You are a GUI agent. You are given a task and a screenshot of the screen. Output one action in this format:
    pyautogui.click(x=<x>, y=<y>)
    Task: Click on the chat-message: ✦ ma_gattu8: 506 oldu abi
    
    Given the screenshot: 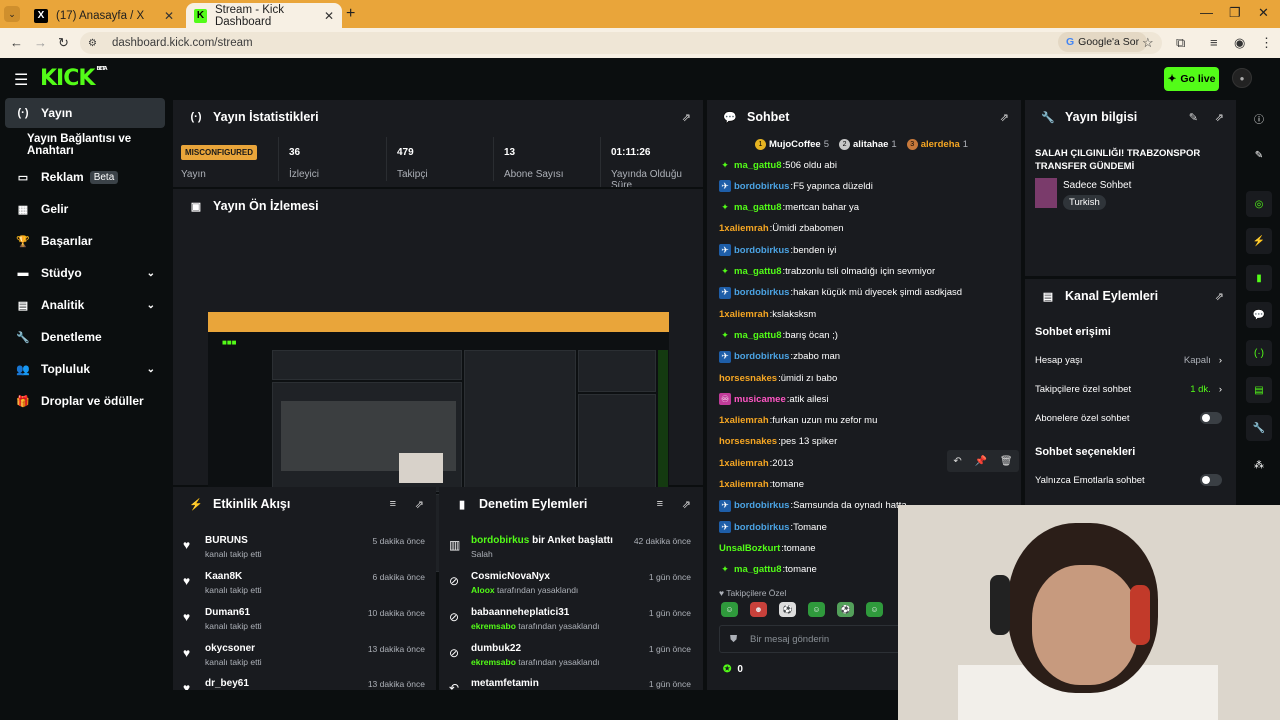 What is the action you would take?
    pyautogui.click(x=778, y=165)
    